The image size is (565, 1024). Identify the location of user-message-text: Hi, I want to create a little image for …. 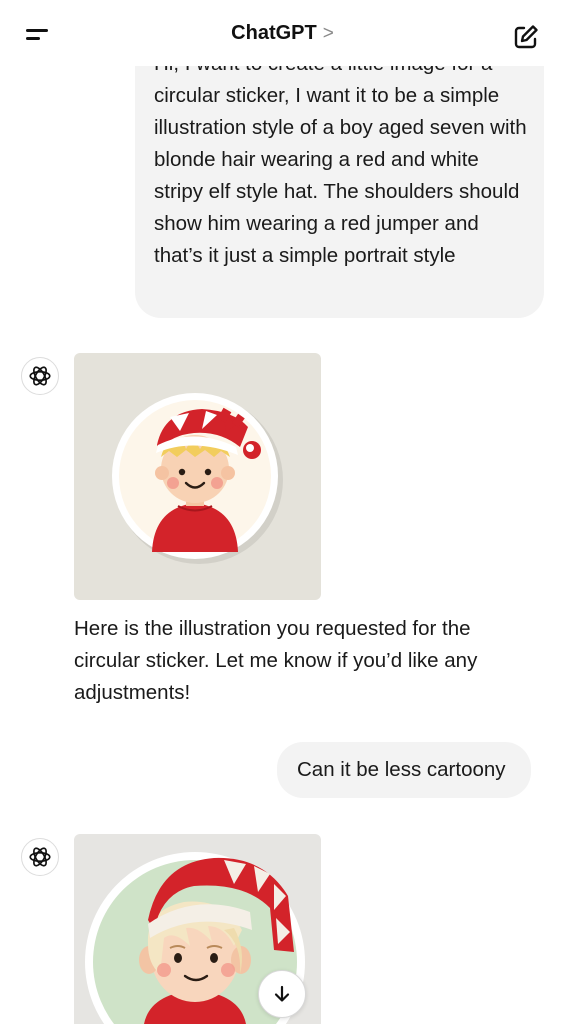
(340, 159).